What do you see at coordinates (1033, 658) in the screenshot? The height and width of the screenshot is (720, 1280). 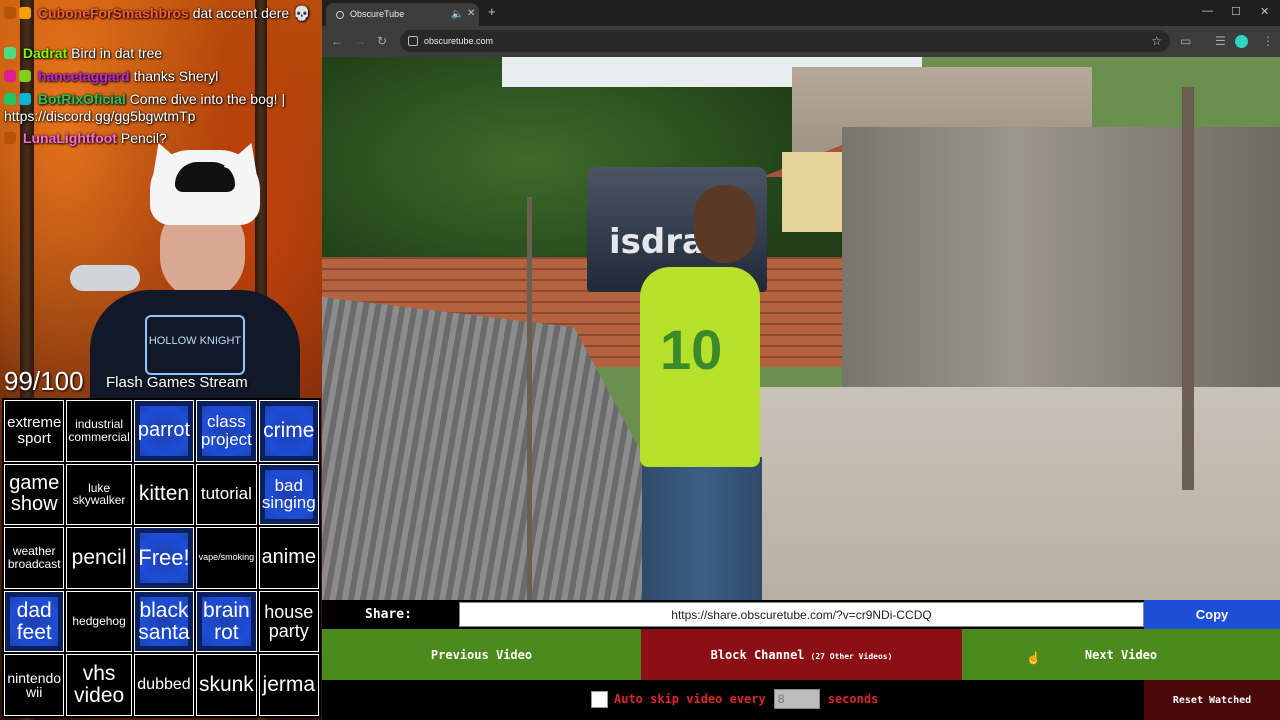 I see `hand-cursor-icon: ☝` at bounding box center [1033, 658].